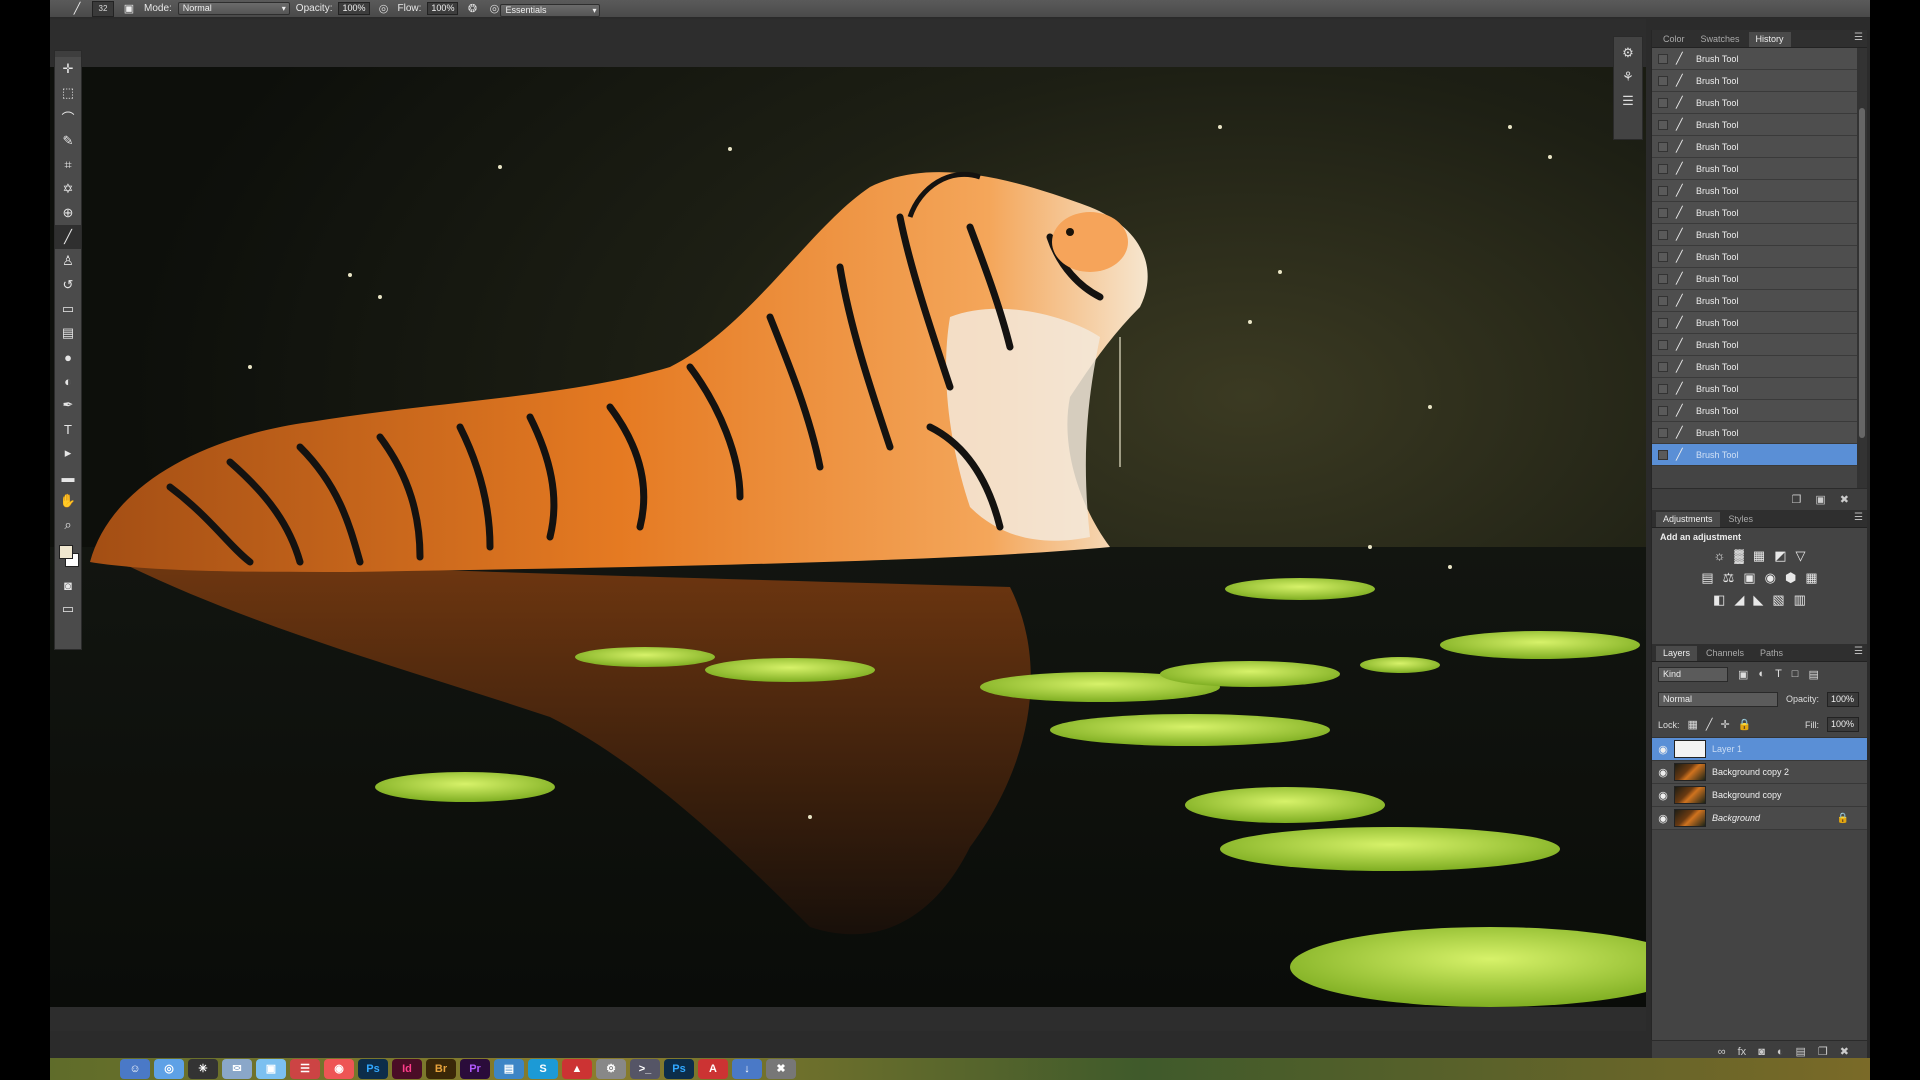  I want to click on dodge-tool-icon: ◐, so click(68, 381).